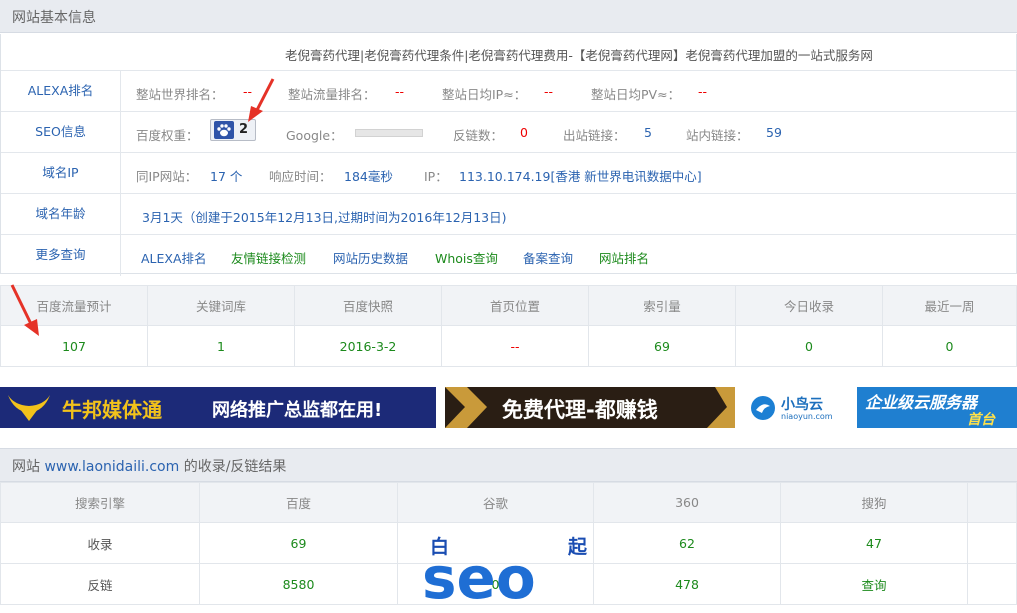 This screenshot has height=613, width=1017. Describe the element at coordinates (233, 467) in the screenshot. I see `results-title-suffix: 的收录/反链结果` at that location.